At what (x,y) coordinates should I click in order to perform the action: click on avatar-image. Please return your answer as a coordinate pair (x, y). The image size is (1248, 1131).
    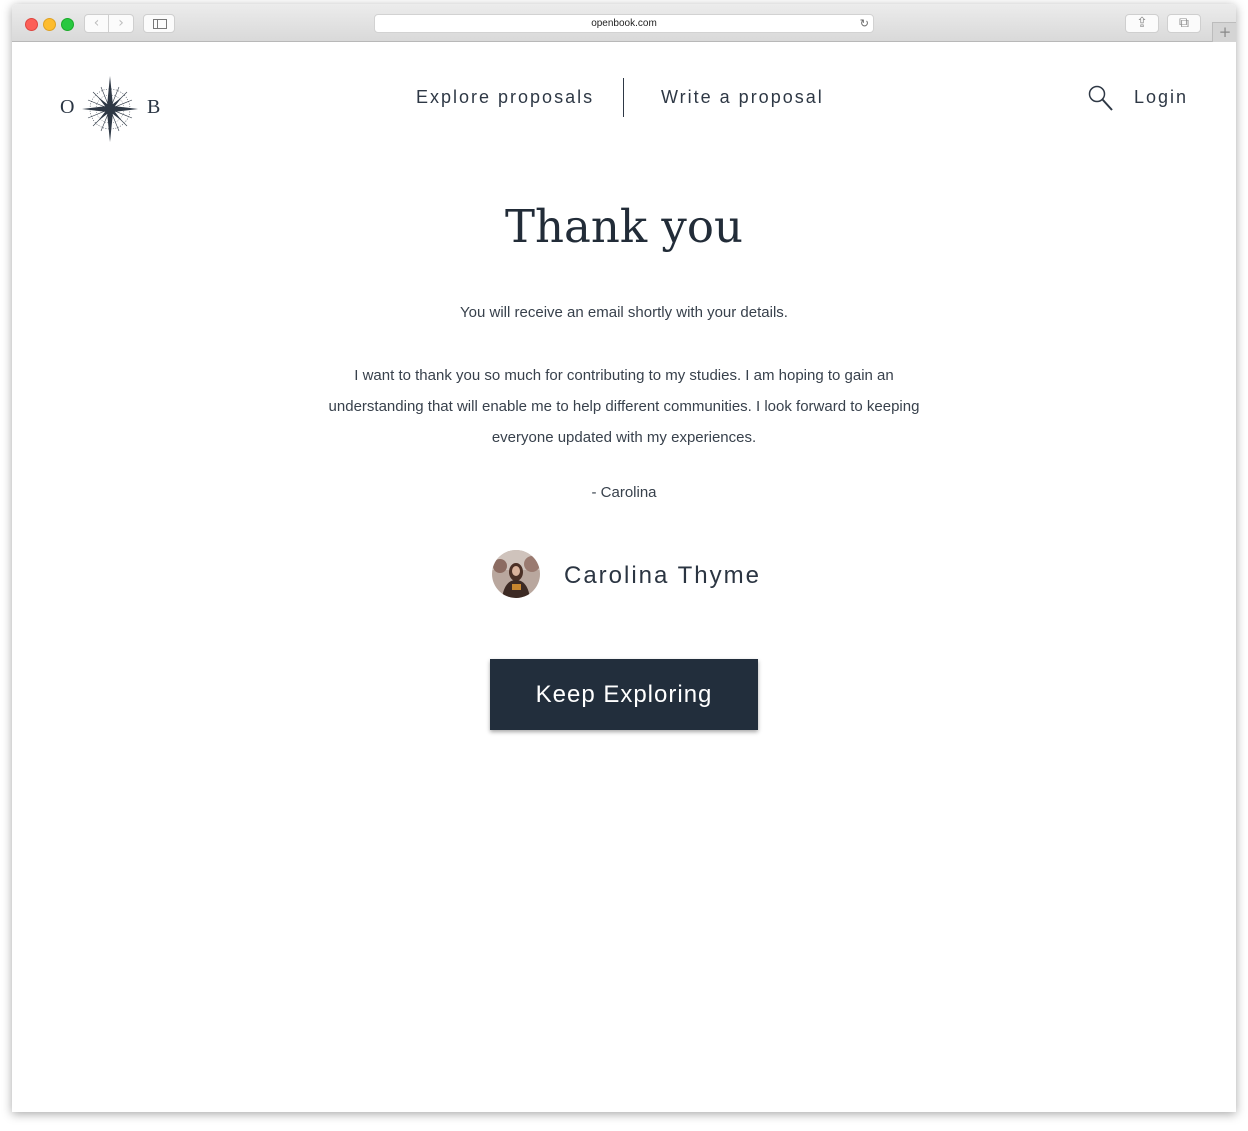
    Looking at the image, I should click on (516, 574).